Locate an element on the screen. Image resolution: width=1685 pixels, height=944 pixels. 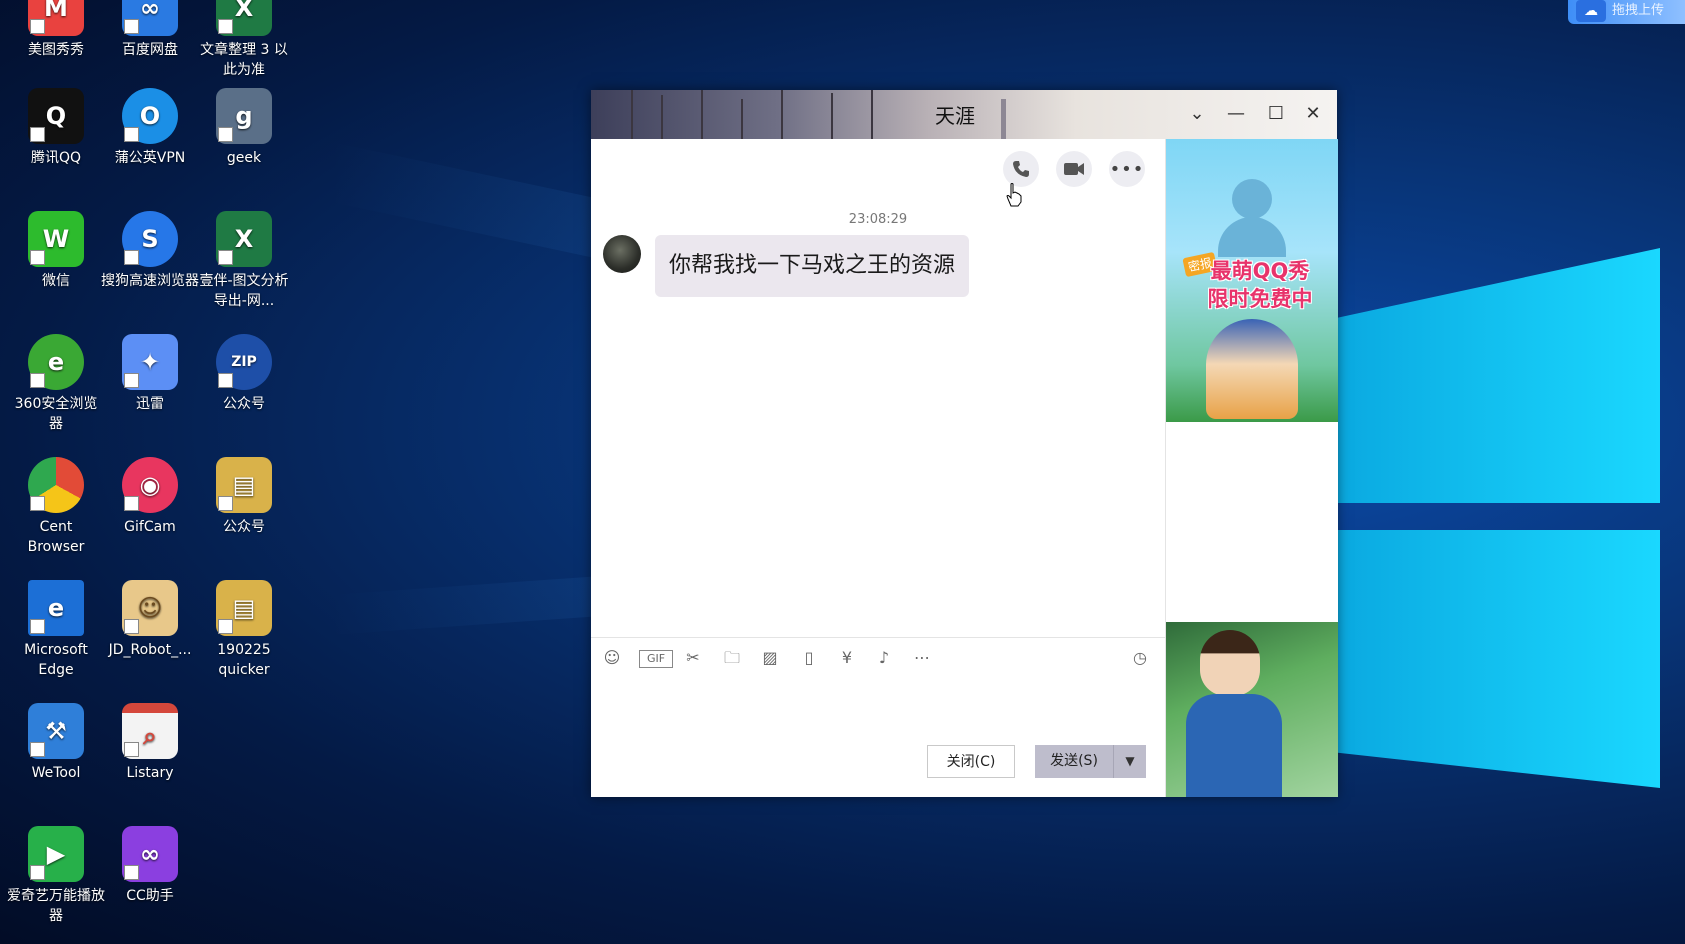
ad-headline: 最萌QQ秀 限时免费中 is located at coordinates (1260, 285).